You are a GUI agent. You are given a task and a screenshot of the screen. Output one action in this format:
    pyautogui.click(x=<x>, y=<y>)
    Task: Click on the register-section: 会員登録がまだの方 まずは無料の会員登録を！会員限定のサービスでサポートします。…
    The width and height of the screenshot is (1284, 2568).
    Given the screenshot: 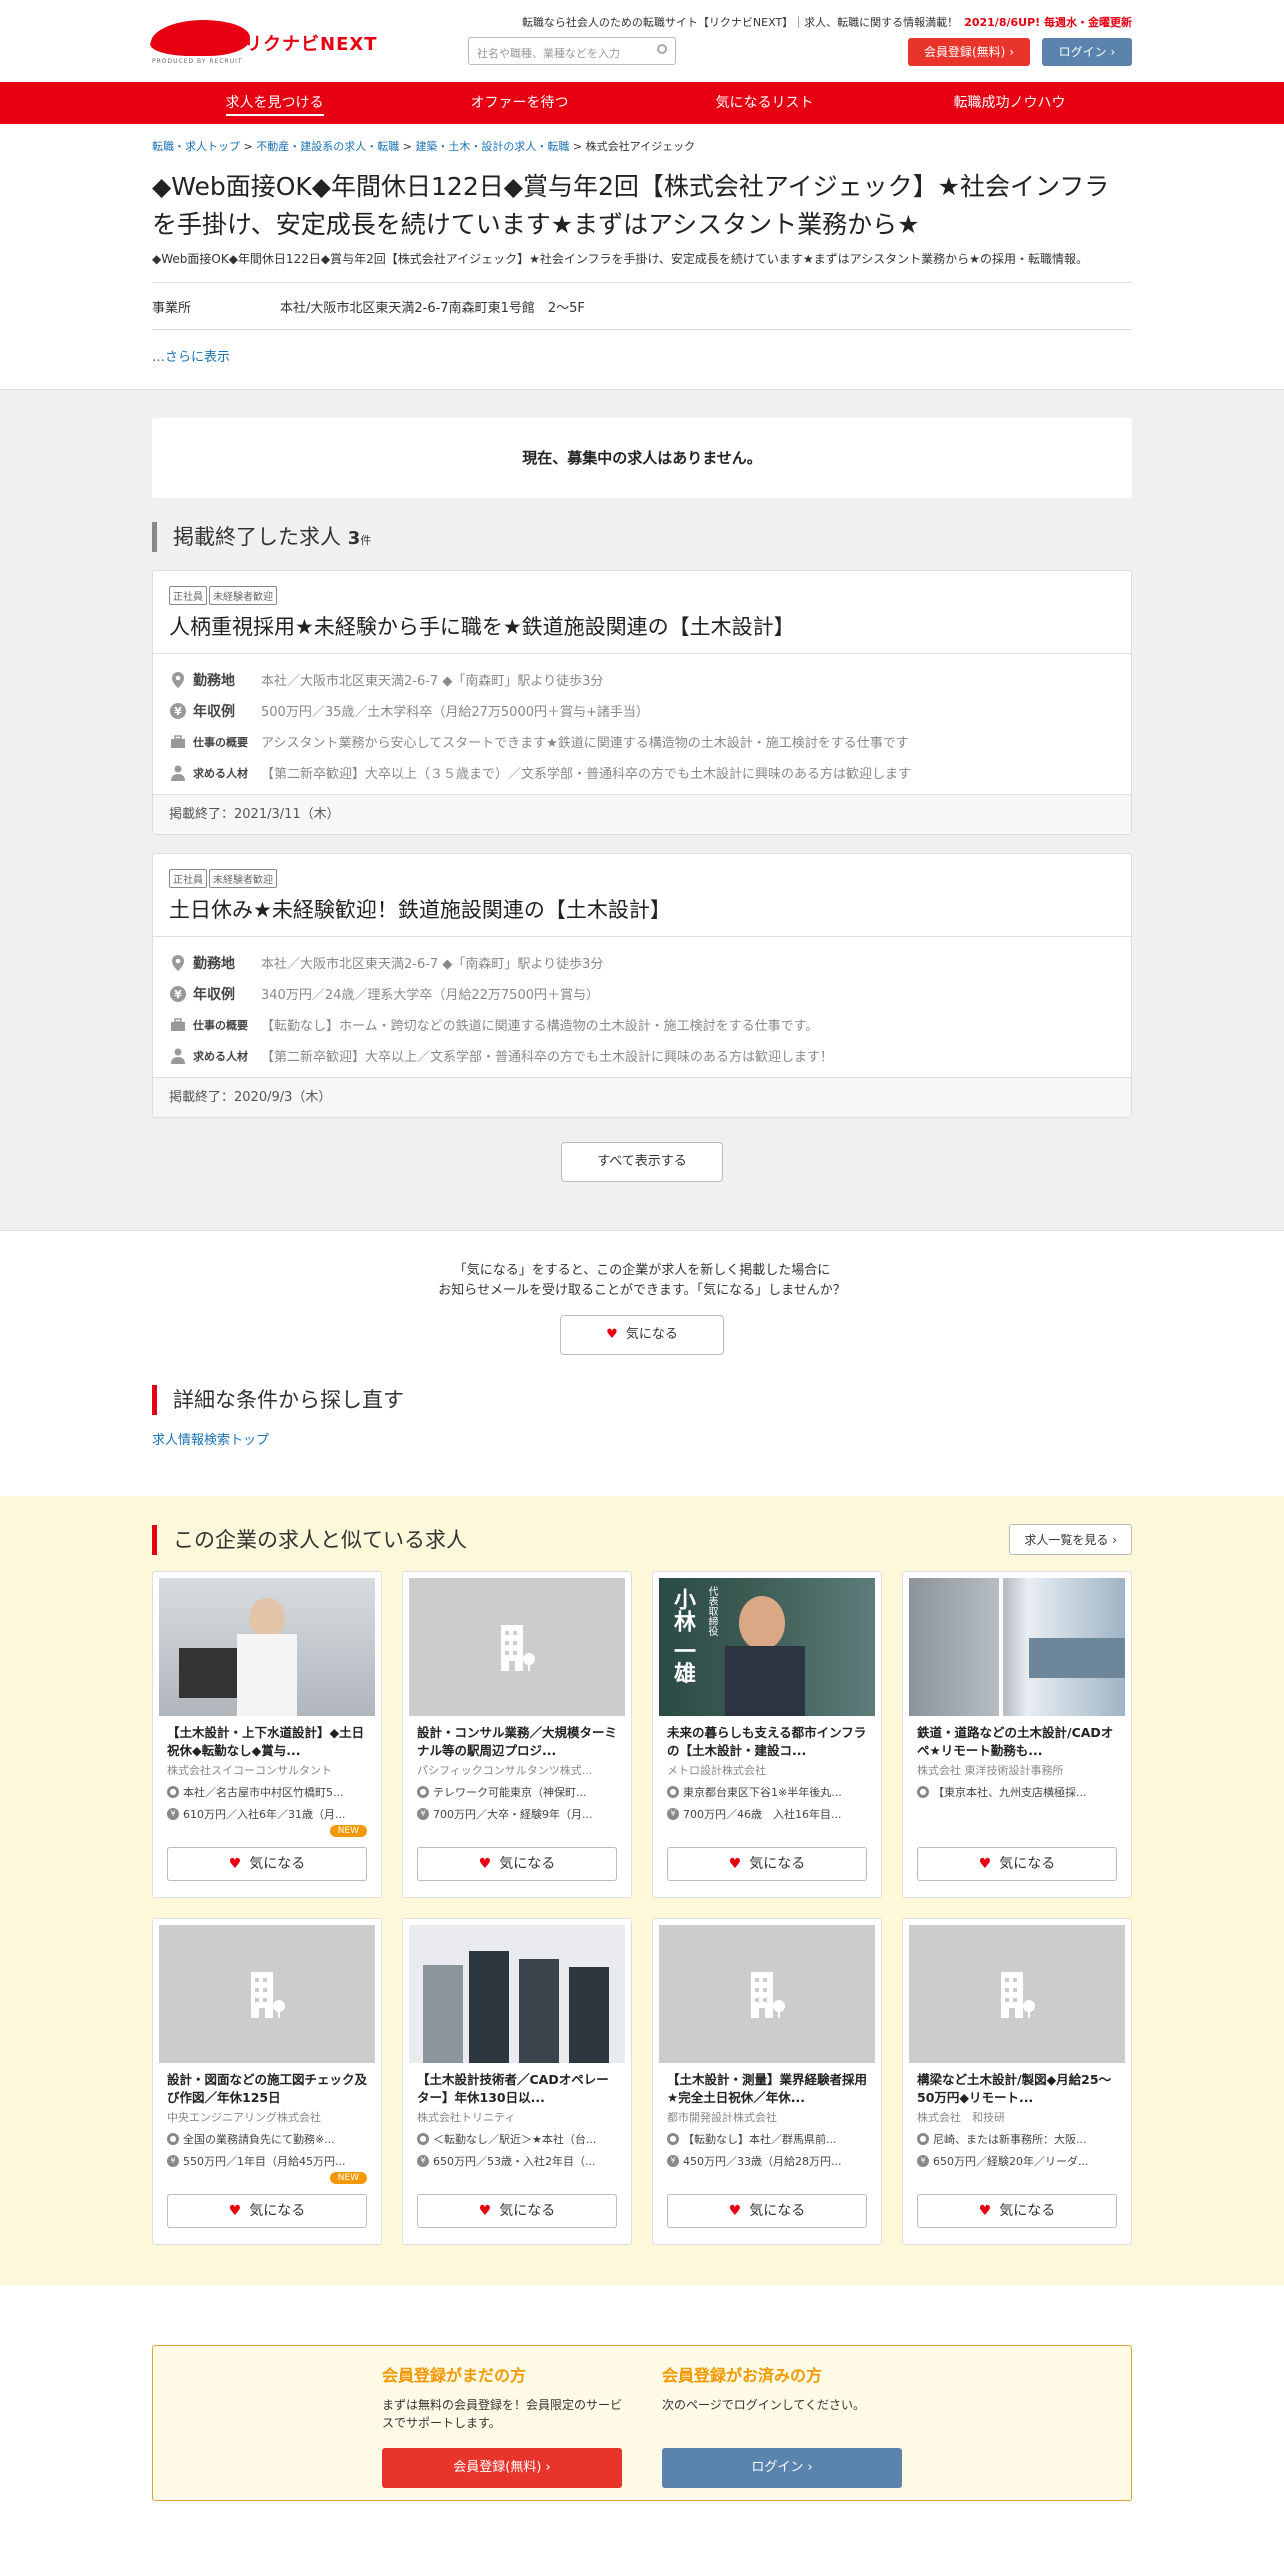 What is the action you would take?
    pyautogui.click(x=642, y=2413)
    